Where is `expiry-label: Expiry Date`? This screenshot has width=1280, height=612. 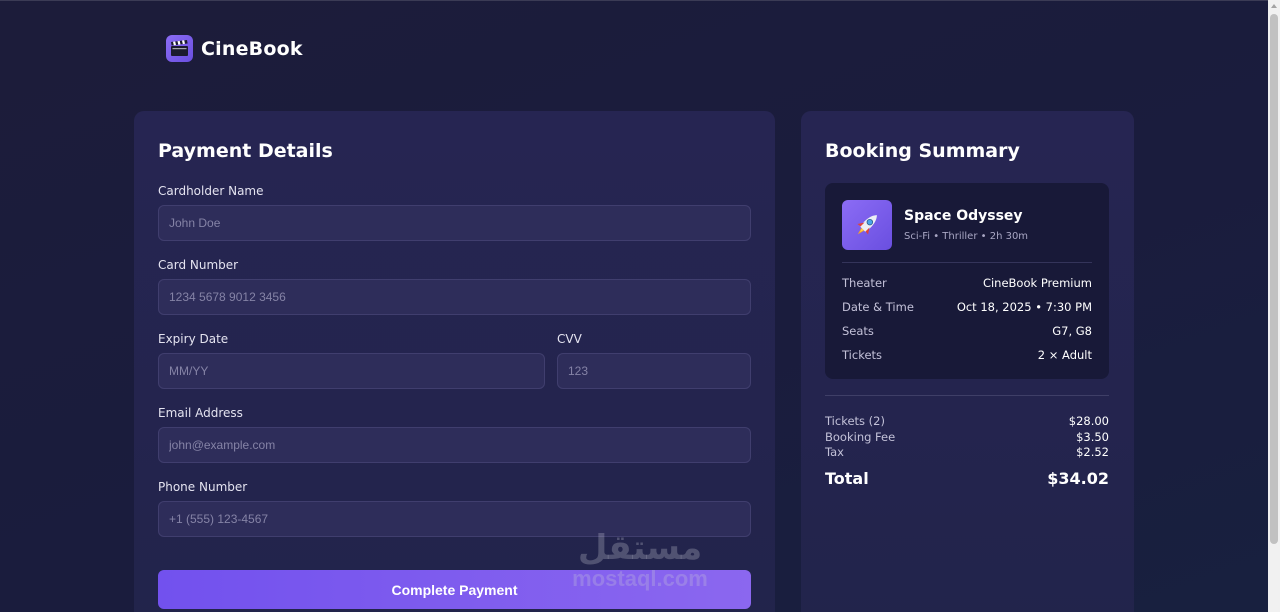
expiry-label: Expiry Date is located at coordinates (193, 339).